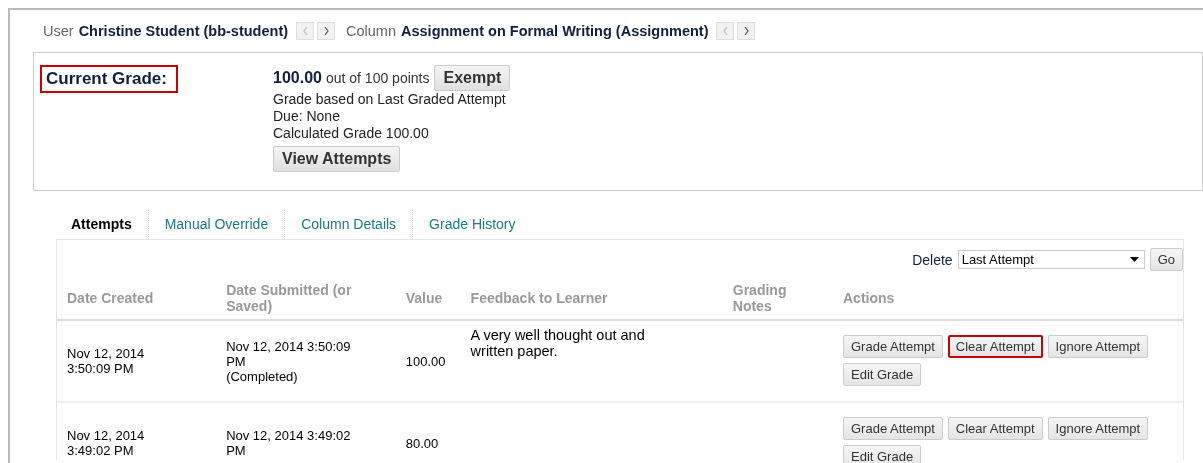 The width and height of the screenshot is (1203, 463). I want to click on column-header: Value, so click(424, 297).